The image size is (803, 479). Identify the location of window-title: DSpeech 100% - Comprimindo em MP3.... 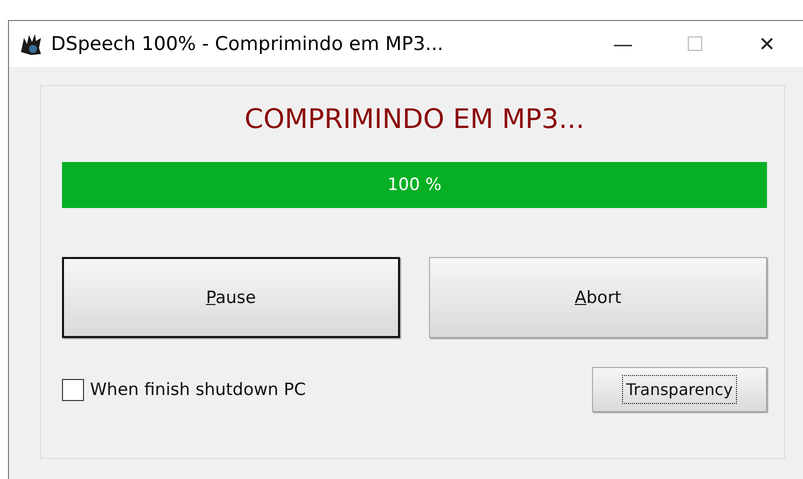
(247, 44).